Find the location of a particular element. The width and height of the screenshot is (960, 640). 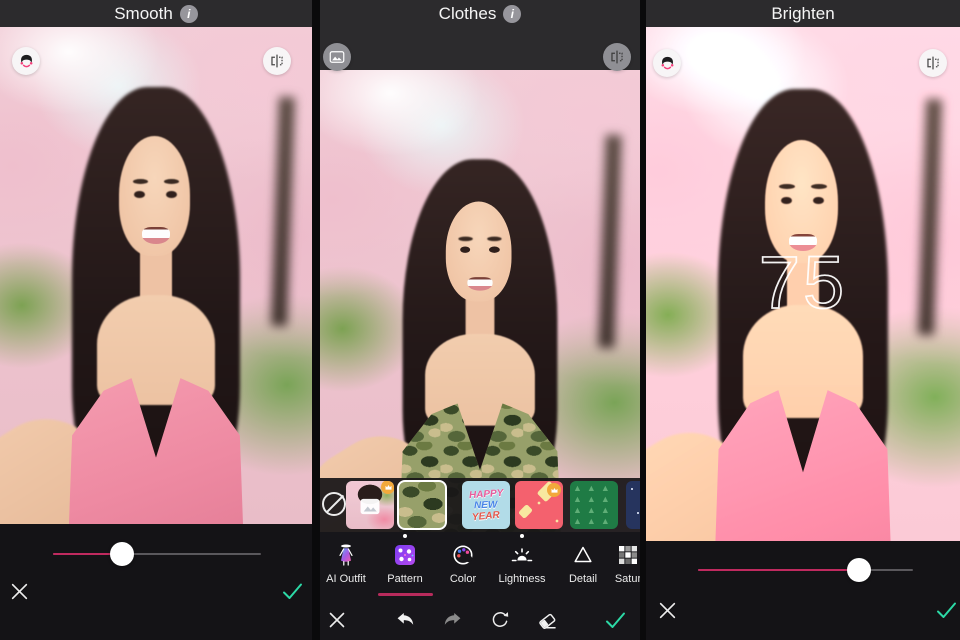

reset-button is located at coordinates (500, 620).